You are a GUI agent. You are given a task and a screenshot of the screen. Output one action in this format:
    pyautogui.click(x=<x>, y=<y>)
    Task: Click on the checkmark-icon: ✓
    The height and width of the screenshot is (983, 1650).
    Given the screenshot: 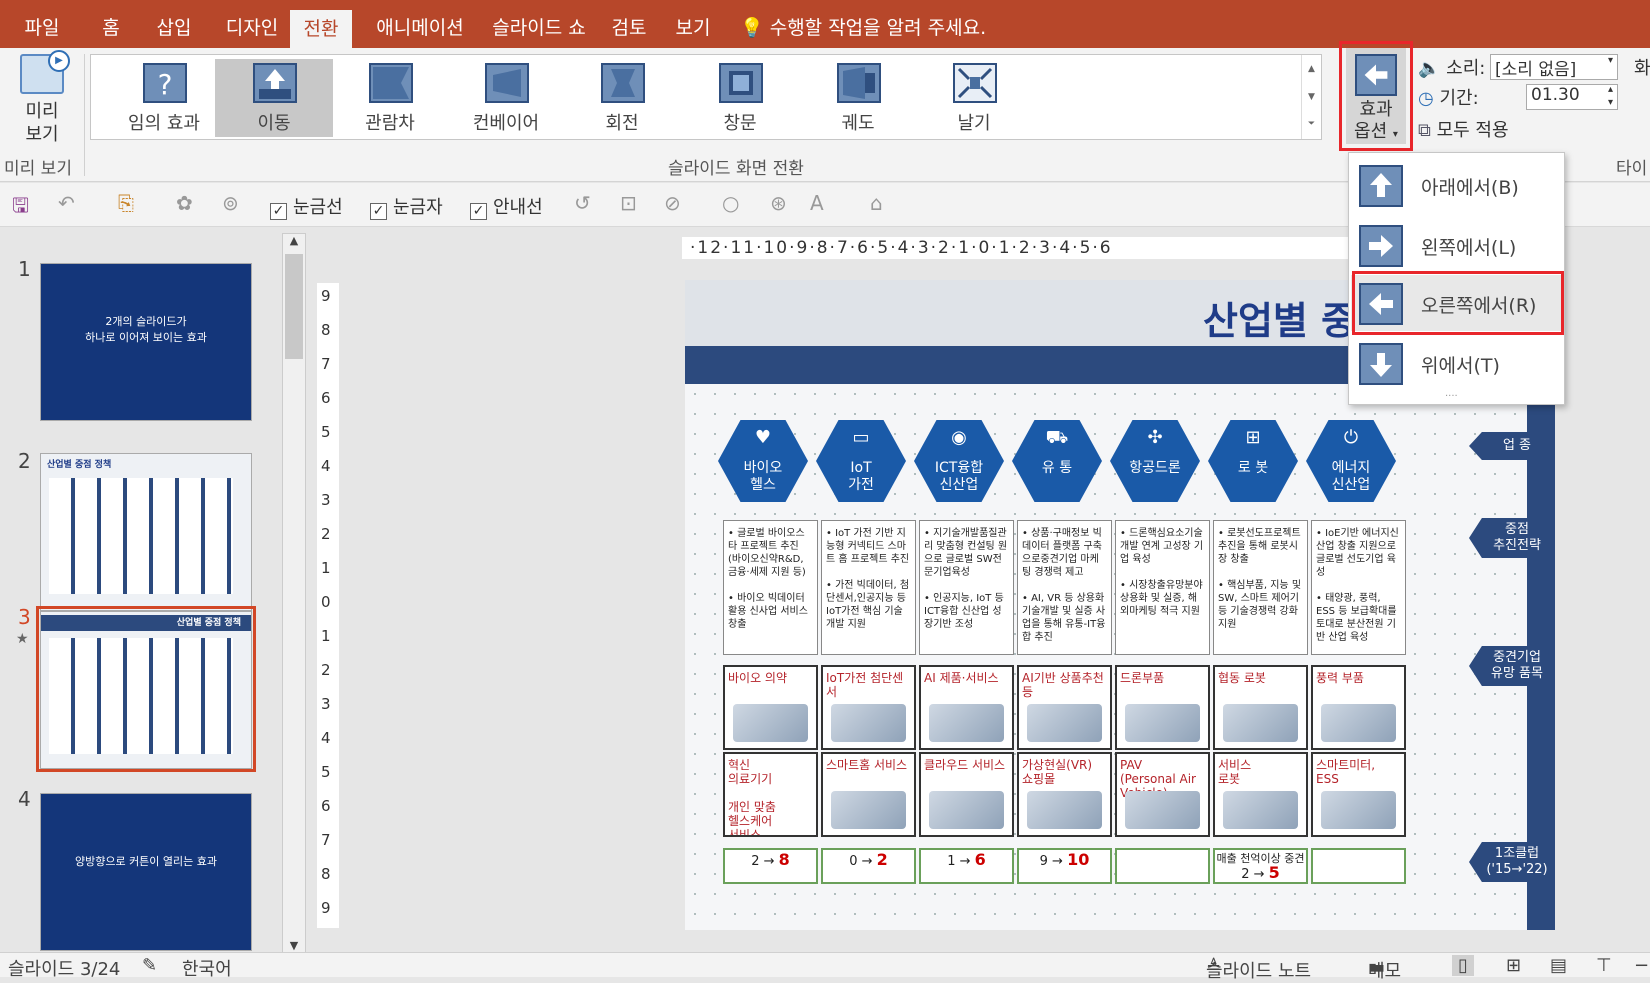 What is the action you would take?
    pyautogui.click(x=278, y=211)
    